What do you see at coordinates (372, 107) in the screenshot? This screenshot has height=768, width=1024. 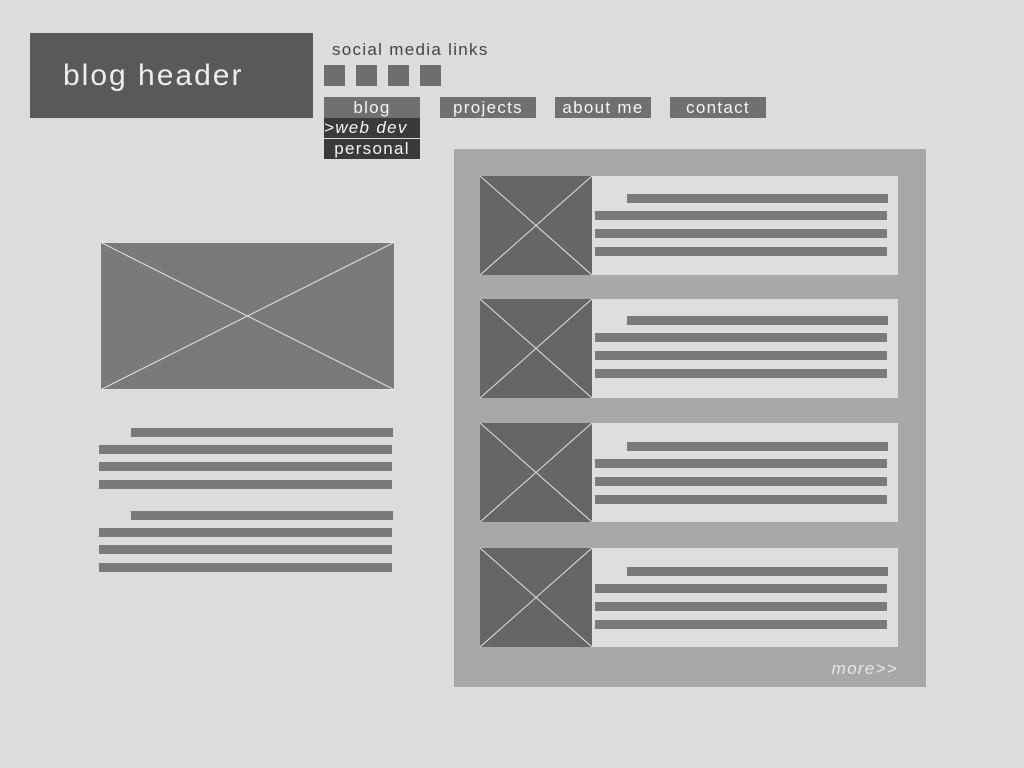 I see `nav-item-blog: blog` at bounding box center [372, 107].